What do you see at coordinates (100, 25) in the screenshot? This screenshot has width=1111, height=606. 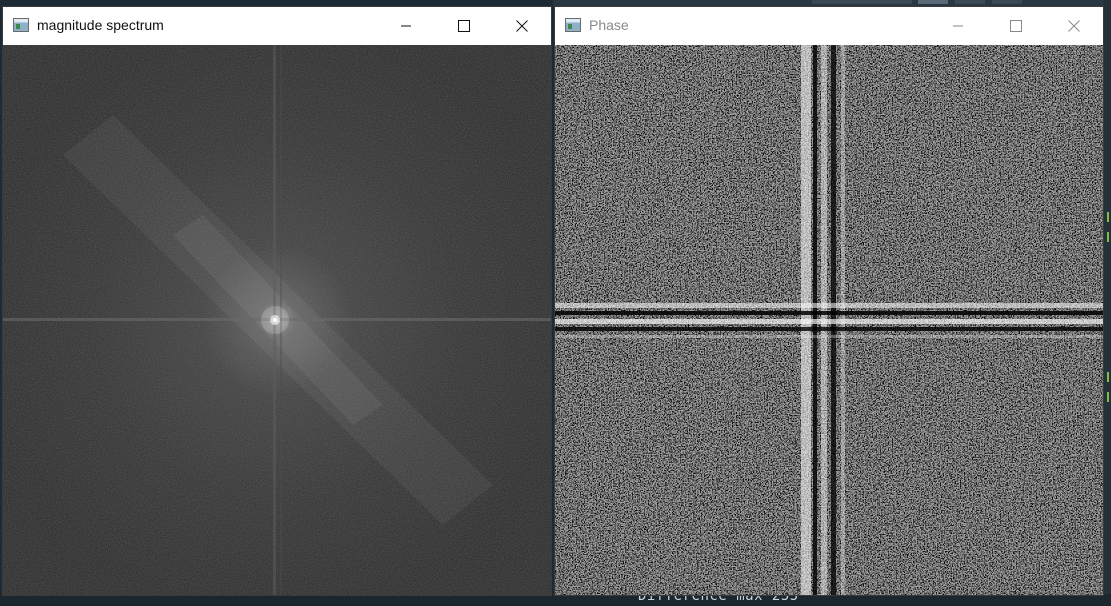 I see `window-title: magnitude spectrum` at bounding box center [100, 25].